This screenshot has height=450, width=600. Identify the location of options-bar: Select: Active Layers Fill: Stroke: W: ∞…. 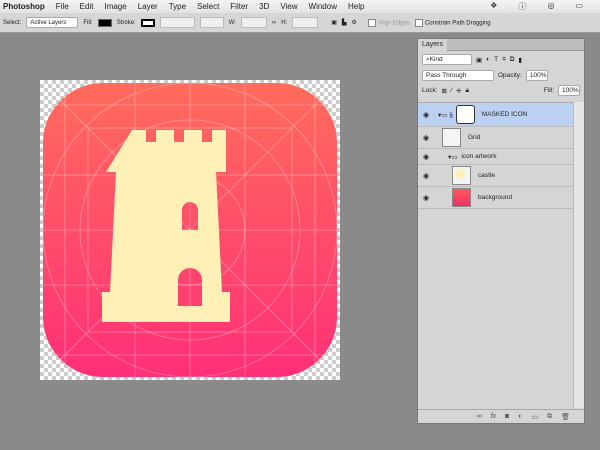
(300, 23).